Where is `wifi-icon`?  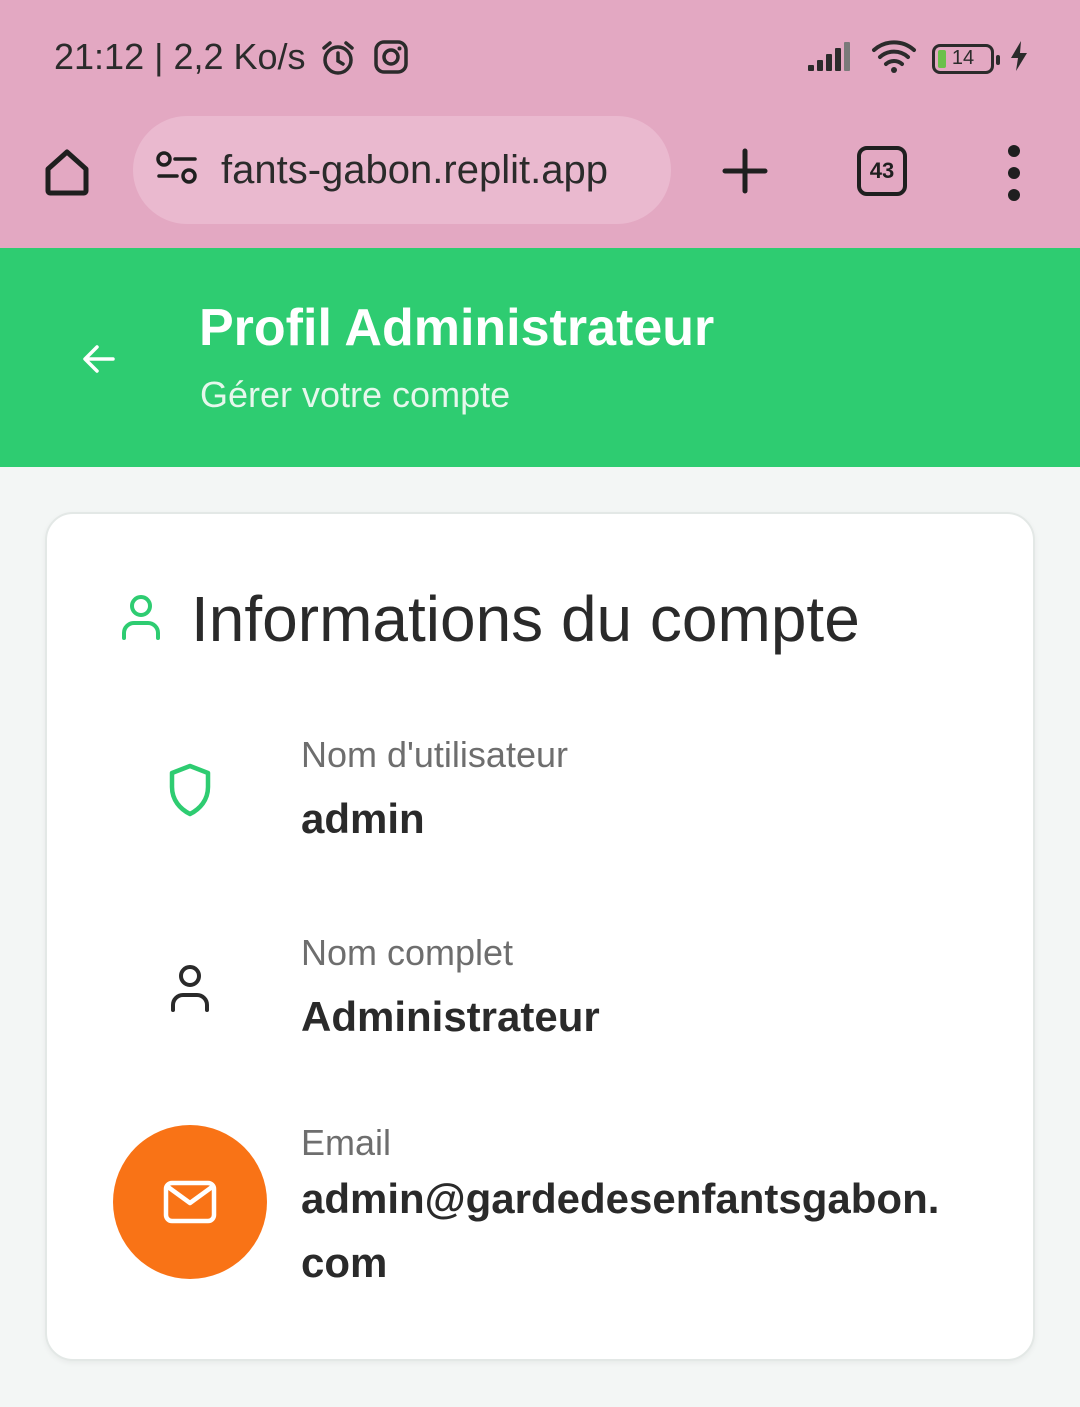 wifi-icon is located at coordinates (894, 58).